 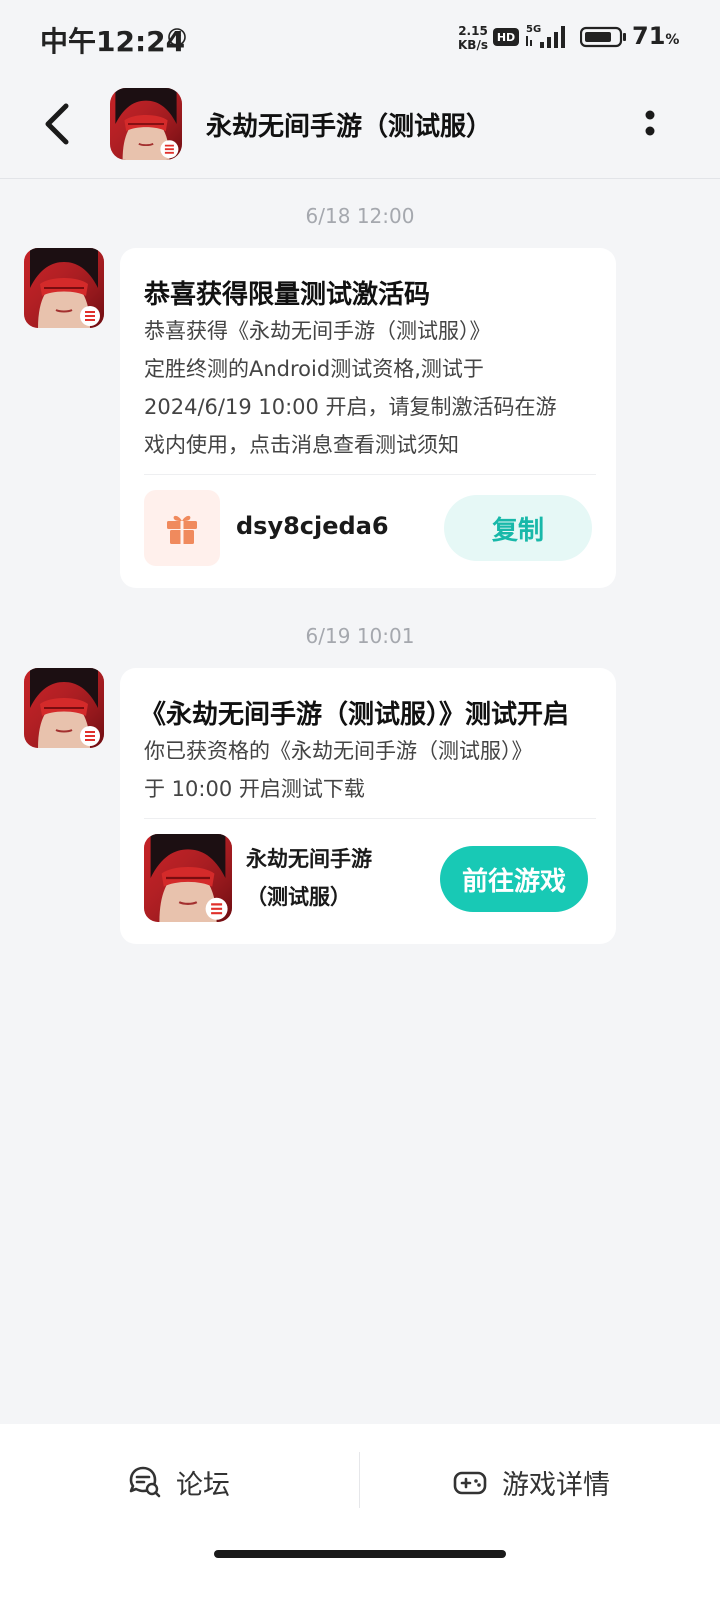 I want to click on signal-icon: 5G, so click(x=545, y=36).